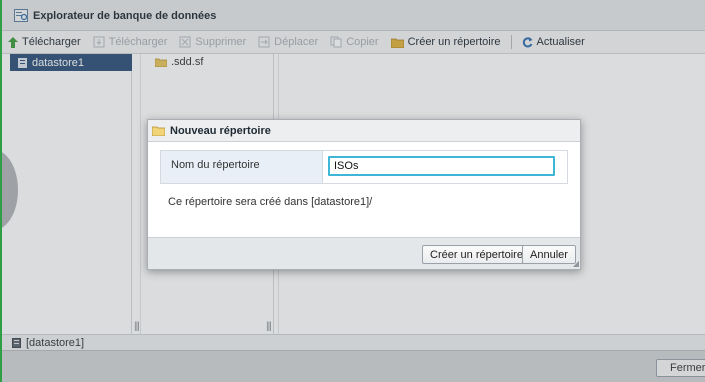  Describe the element at coordinates (220, 130) in the screenshot. I see `dialog-title: Nouveau répertoire` at that location.